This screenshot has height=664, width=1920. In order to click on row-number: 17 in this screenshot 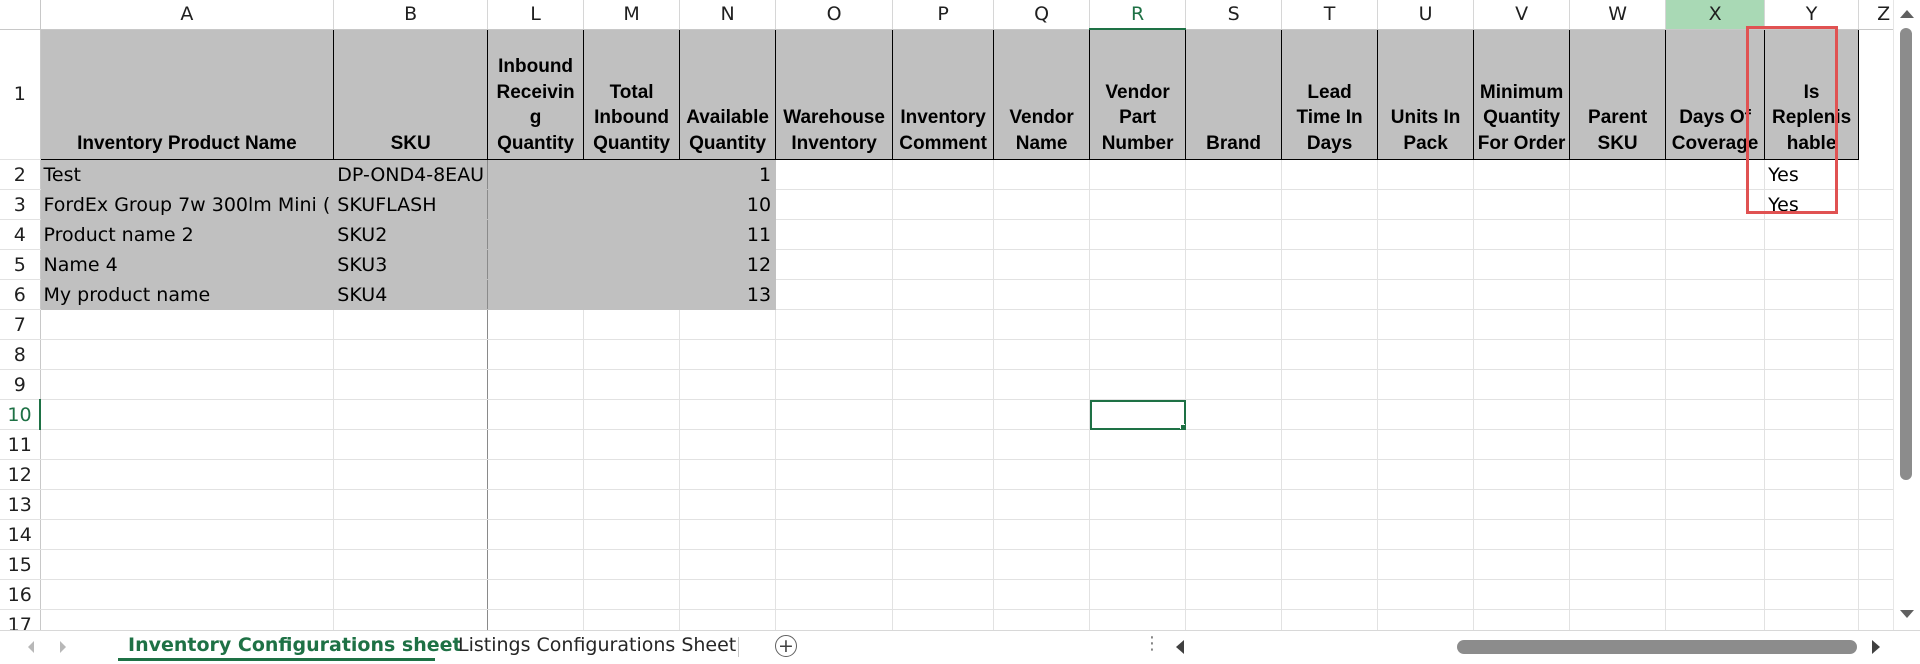, I will do `click(20, 619)`.